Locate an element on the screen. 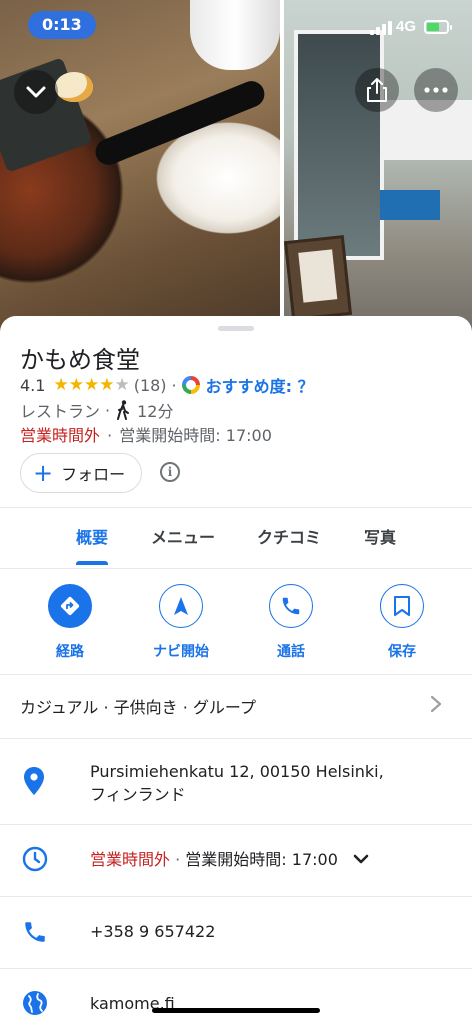 Image resolution: width=472 pixels, height=1024 pixels. directions-icon is located at coordinates (70, 606).